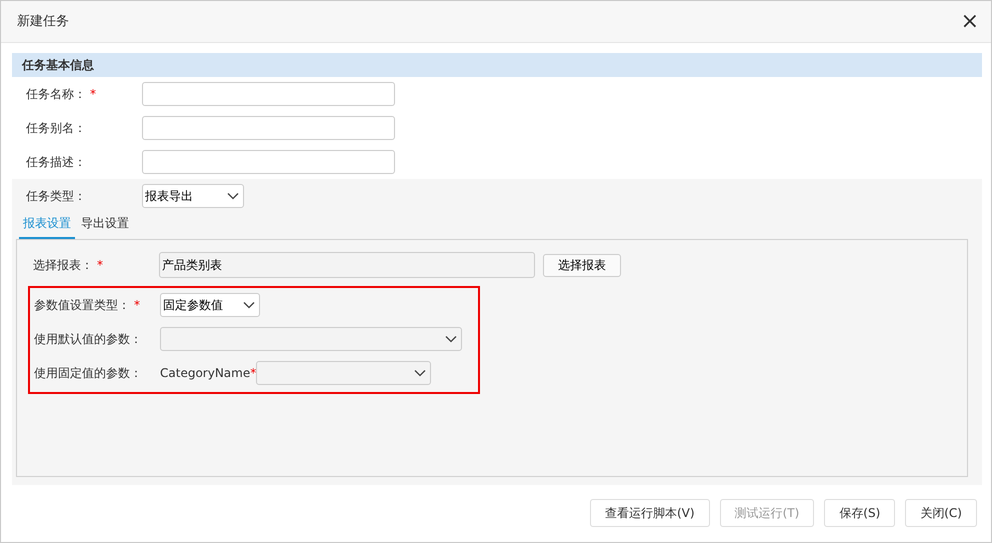  I want to click on footer-button: 查看运行脚本(V), so click(650, 513).